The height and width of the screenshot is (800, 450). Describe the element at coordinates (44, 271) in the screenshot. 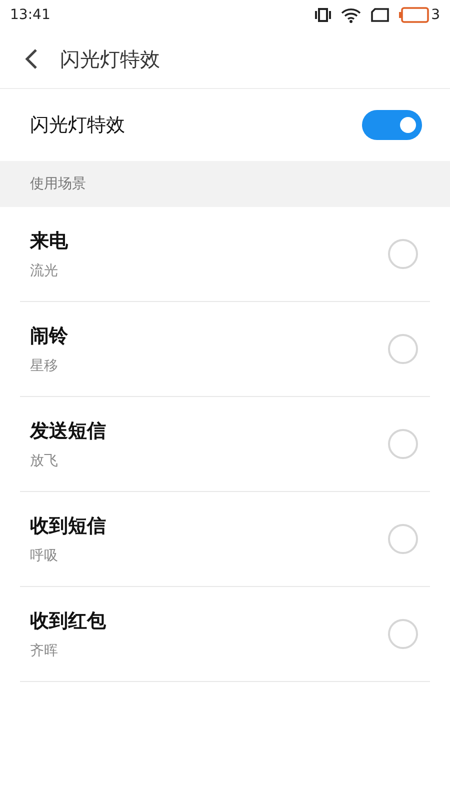

I see `scene-effect: 流光` at that location.